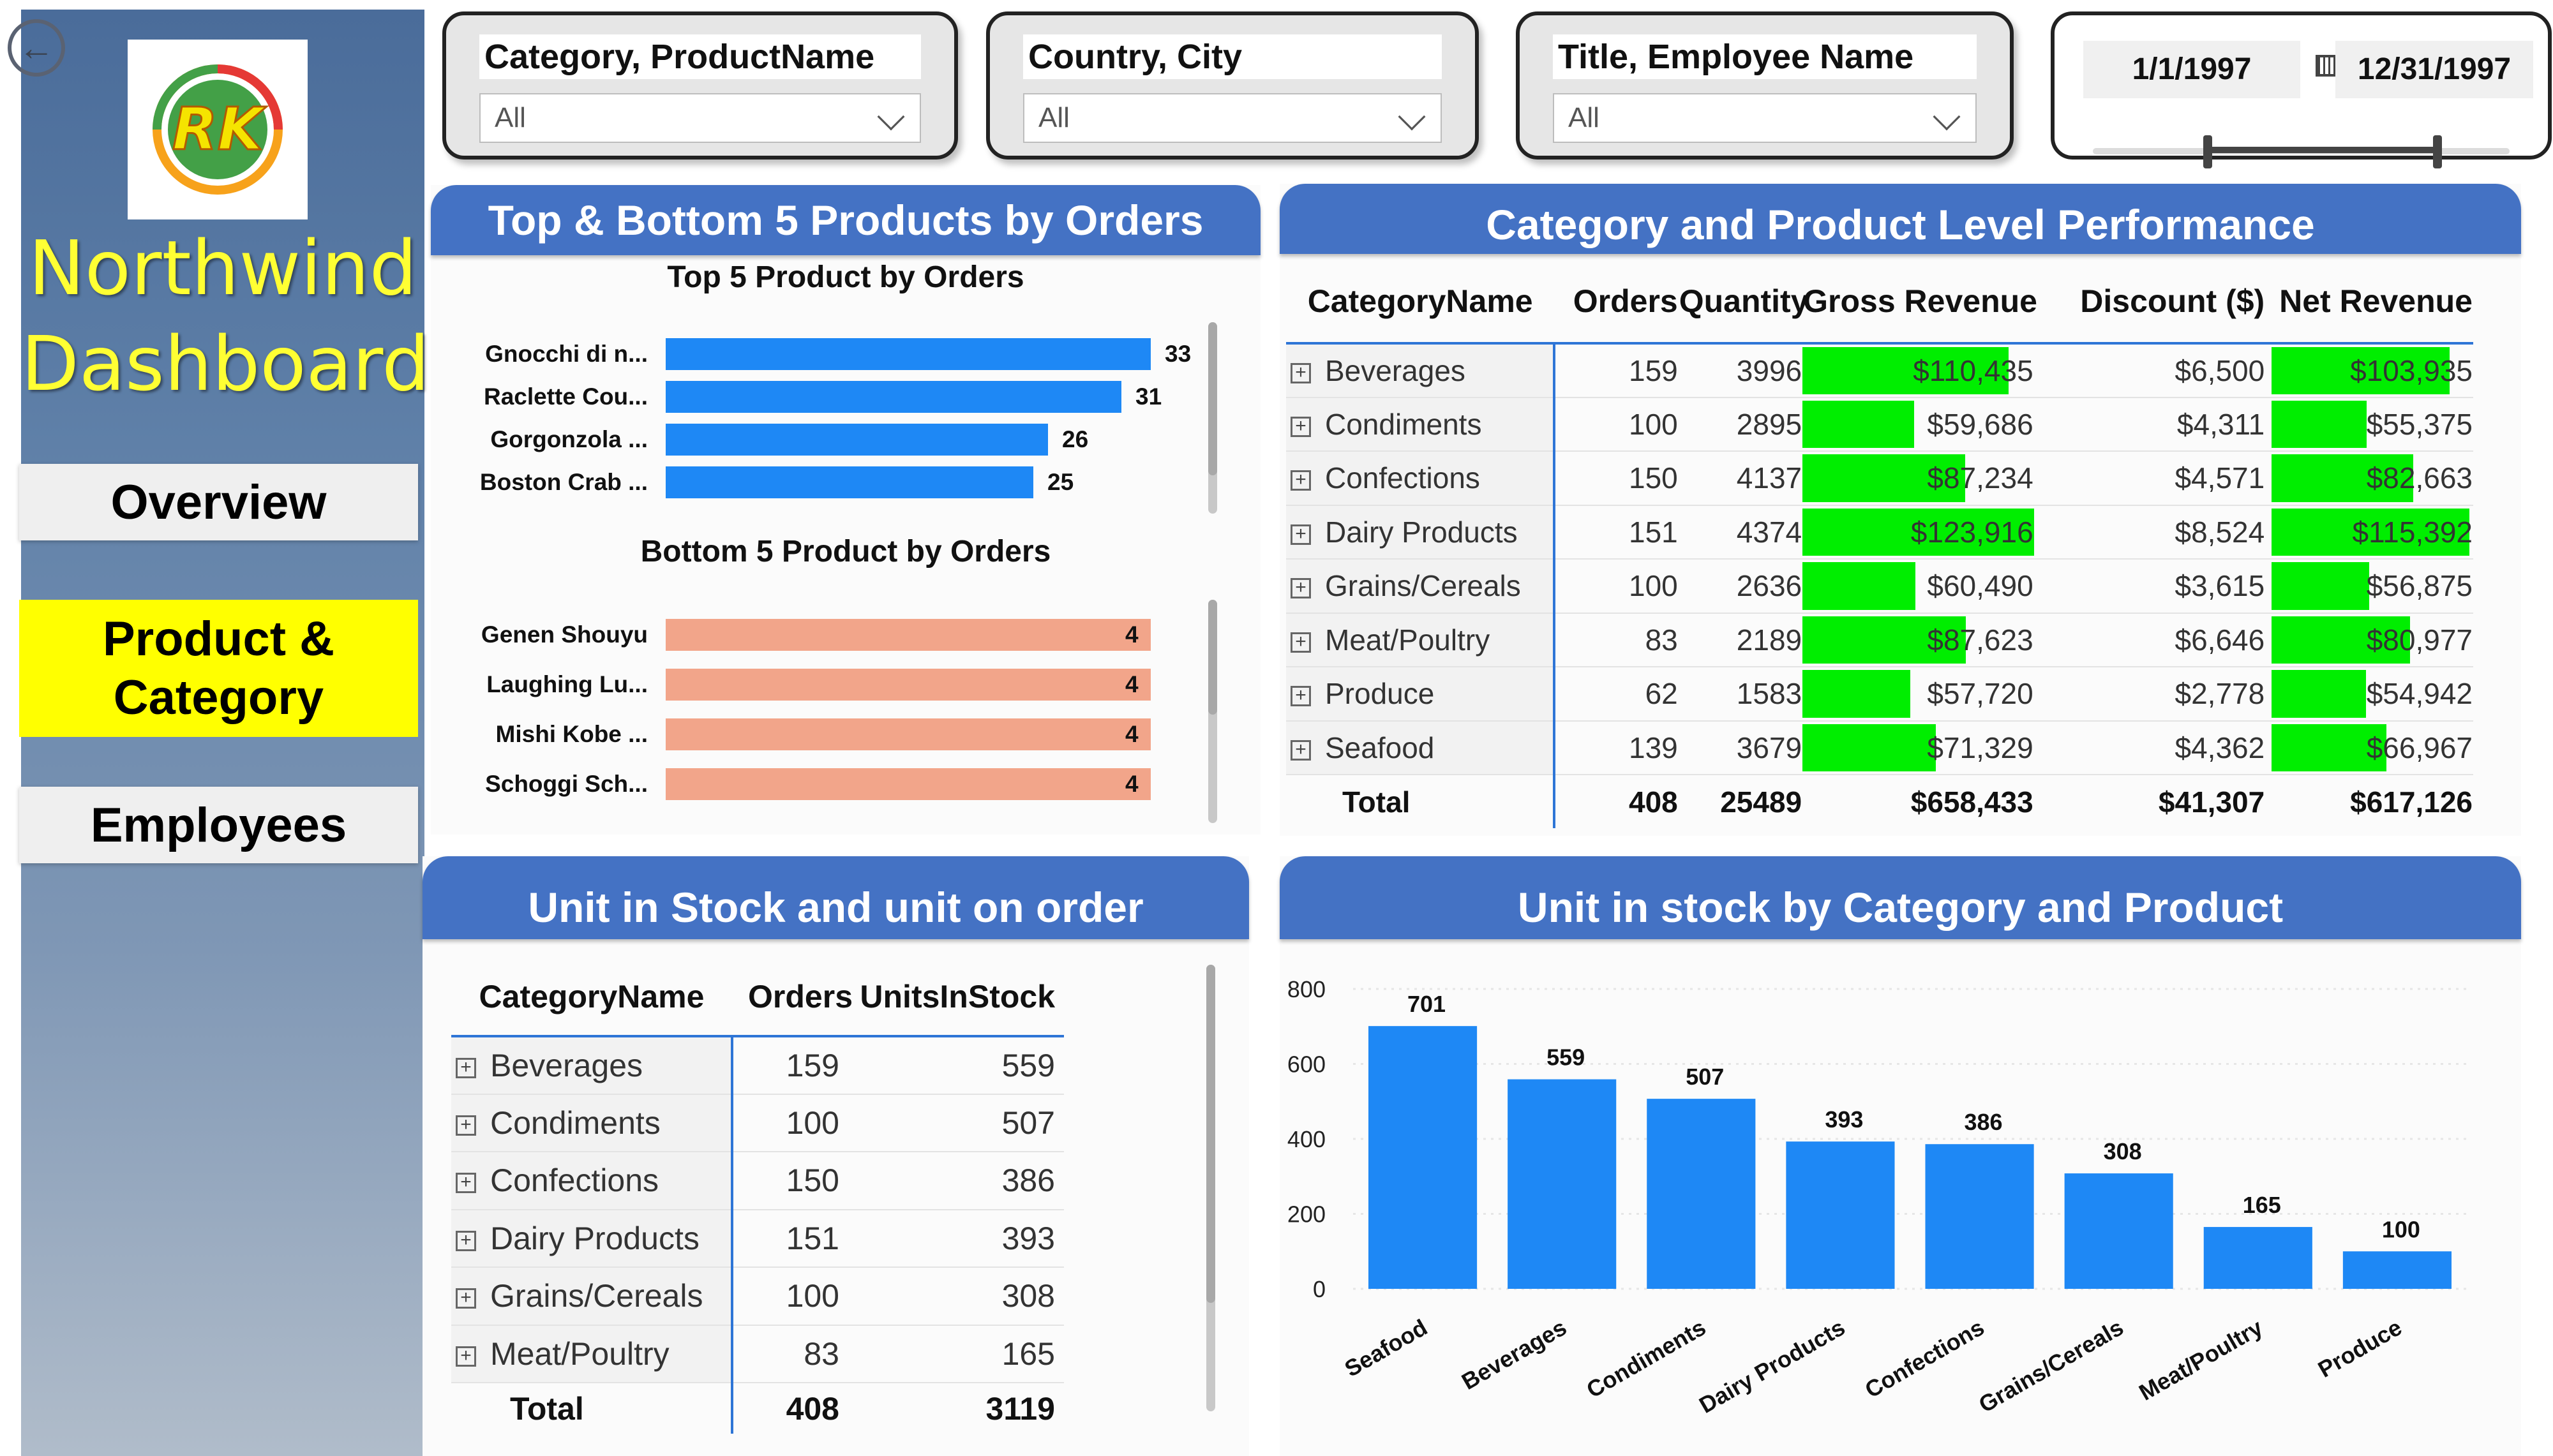 This screenshot has height=1456, width=2553. Describe the element at coordinates (1918, 586) in the screenshot. I see `gross-revenue-cell: $60,490` at that location.